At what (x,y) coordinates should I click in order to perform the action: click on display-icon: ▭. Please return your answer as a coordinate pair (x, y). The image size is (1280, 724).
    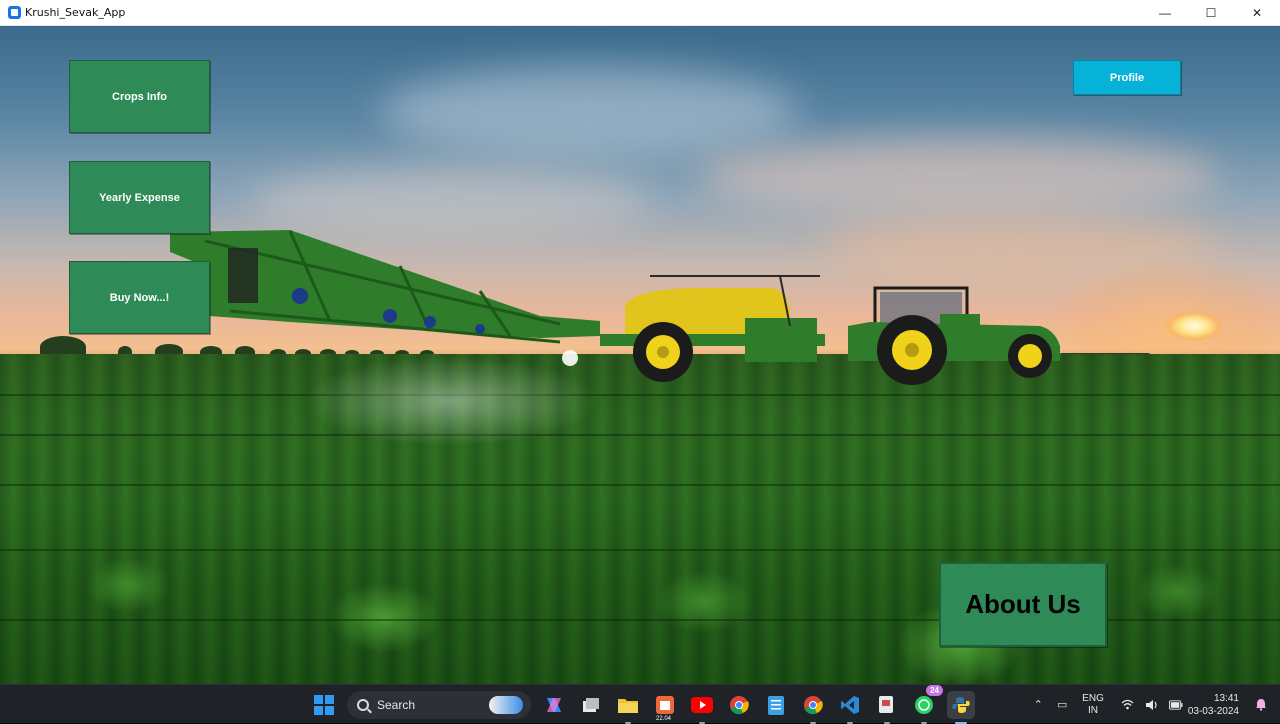
    Looking at the image, I should click on (1062, 705).